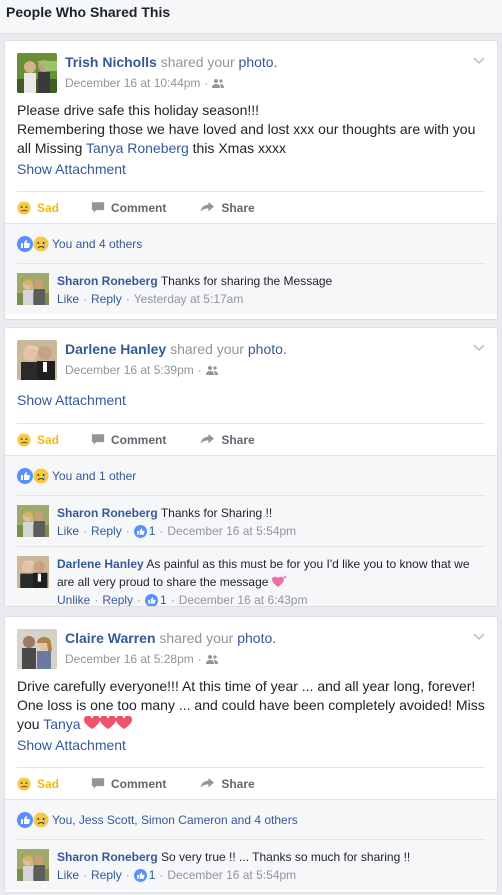 This screenshot has height=895, width=502. What do you see at coordinates (189, 299) in the screenshot?
I see `comment-timestamp: Yesterday at 5:17am` at bounding box center [189, 299].